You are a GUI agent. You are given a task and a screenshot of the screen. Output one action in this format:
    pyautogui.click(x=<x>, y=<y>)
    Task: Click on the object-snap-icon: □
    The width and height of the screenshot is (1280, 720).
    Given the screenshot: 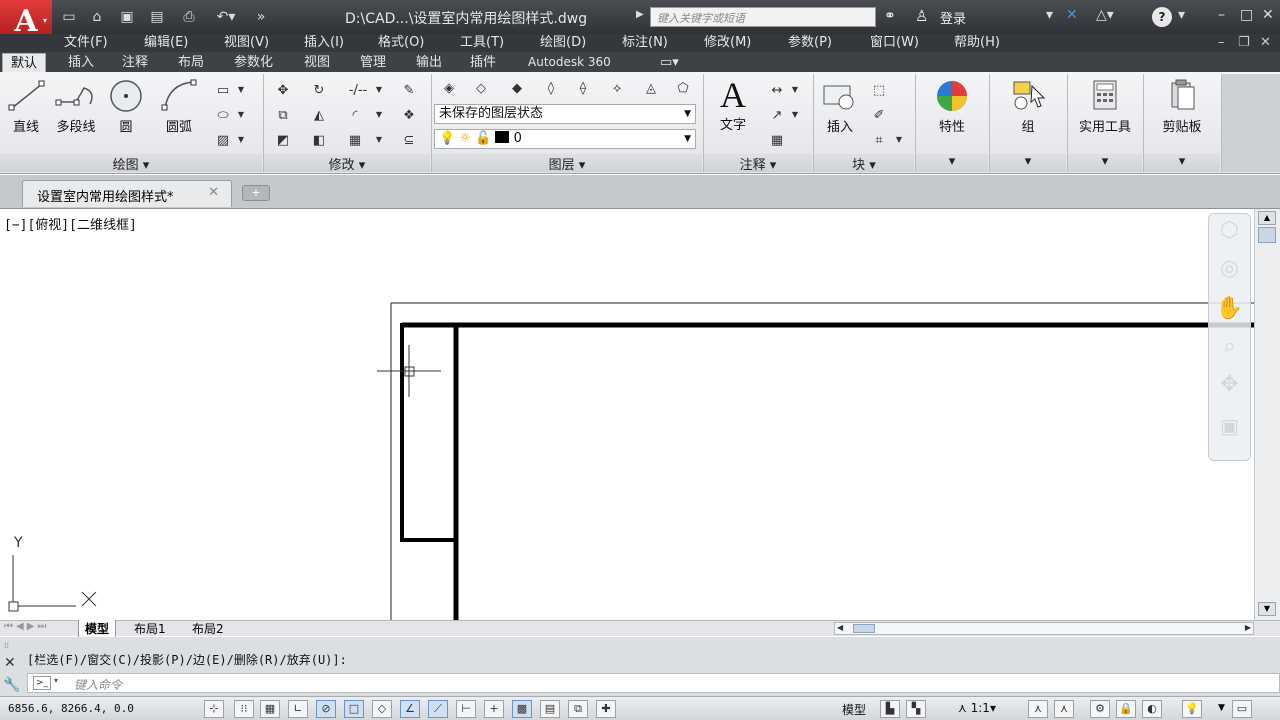 What is the action you would take?
    pyautogui.click(x=354, y=709)
    